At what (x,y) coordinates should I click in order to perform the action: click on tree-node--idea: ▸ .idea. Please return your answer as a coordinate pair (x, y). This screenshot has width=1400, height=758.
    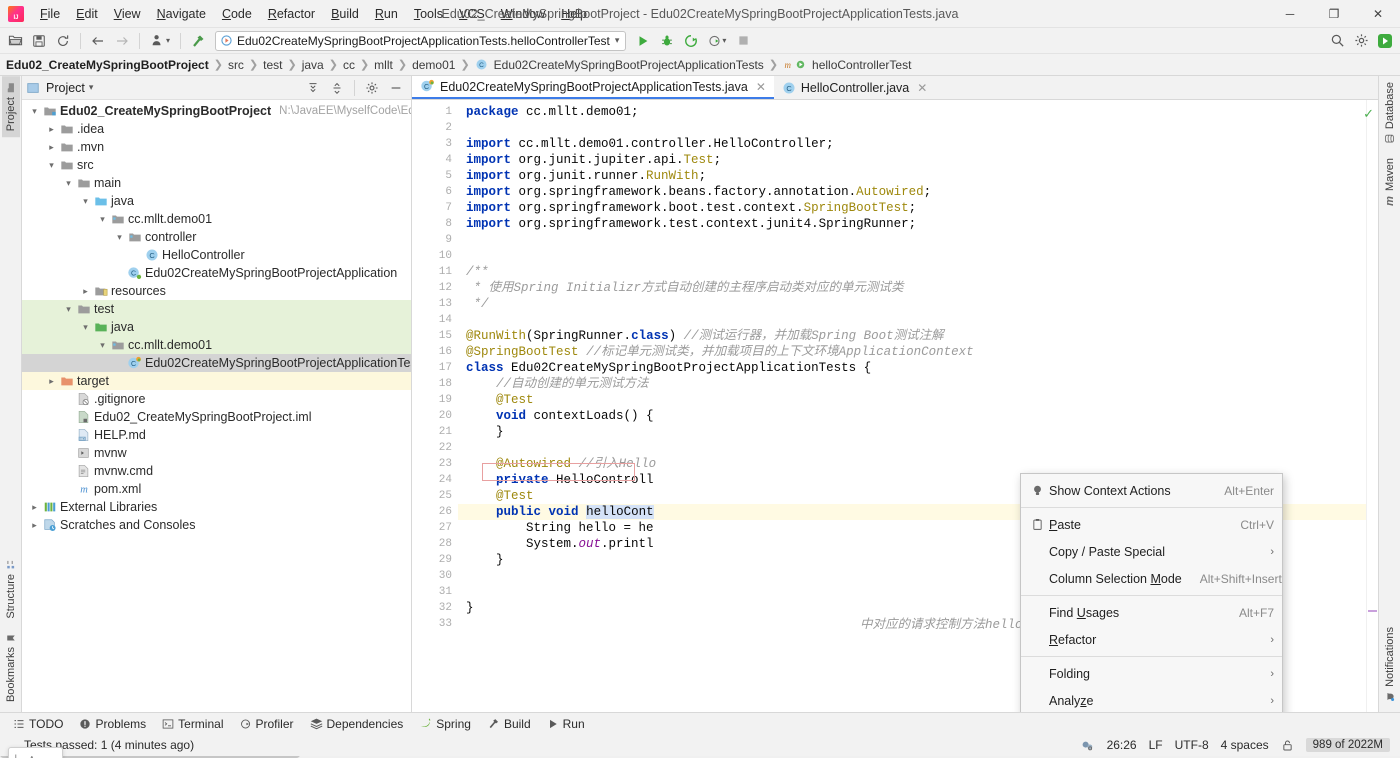
    Looking at the image, I should click on (216, 129).